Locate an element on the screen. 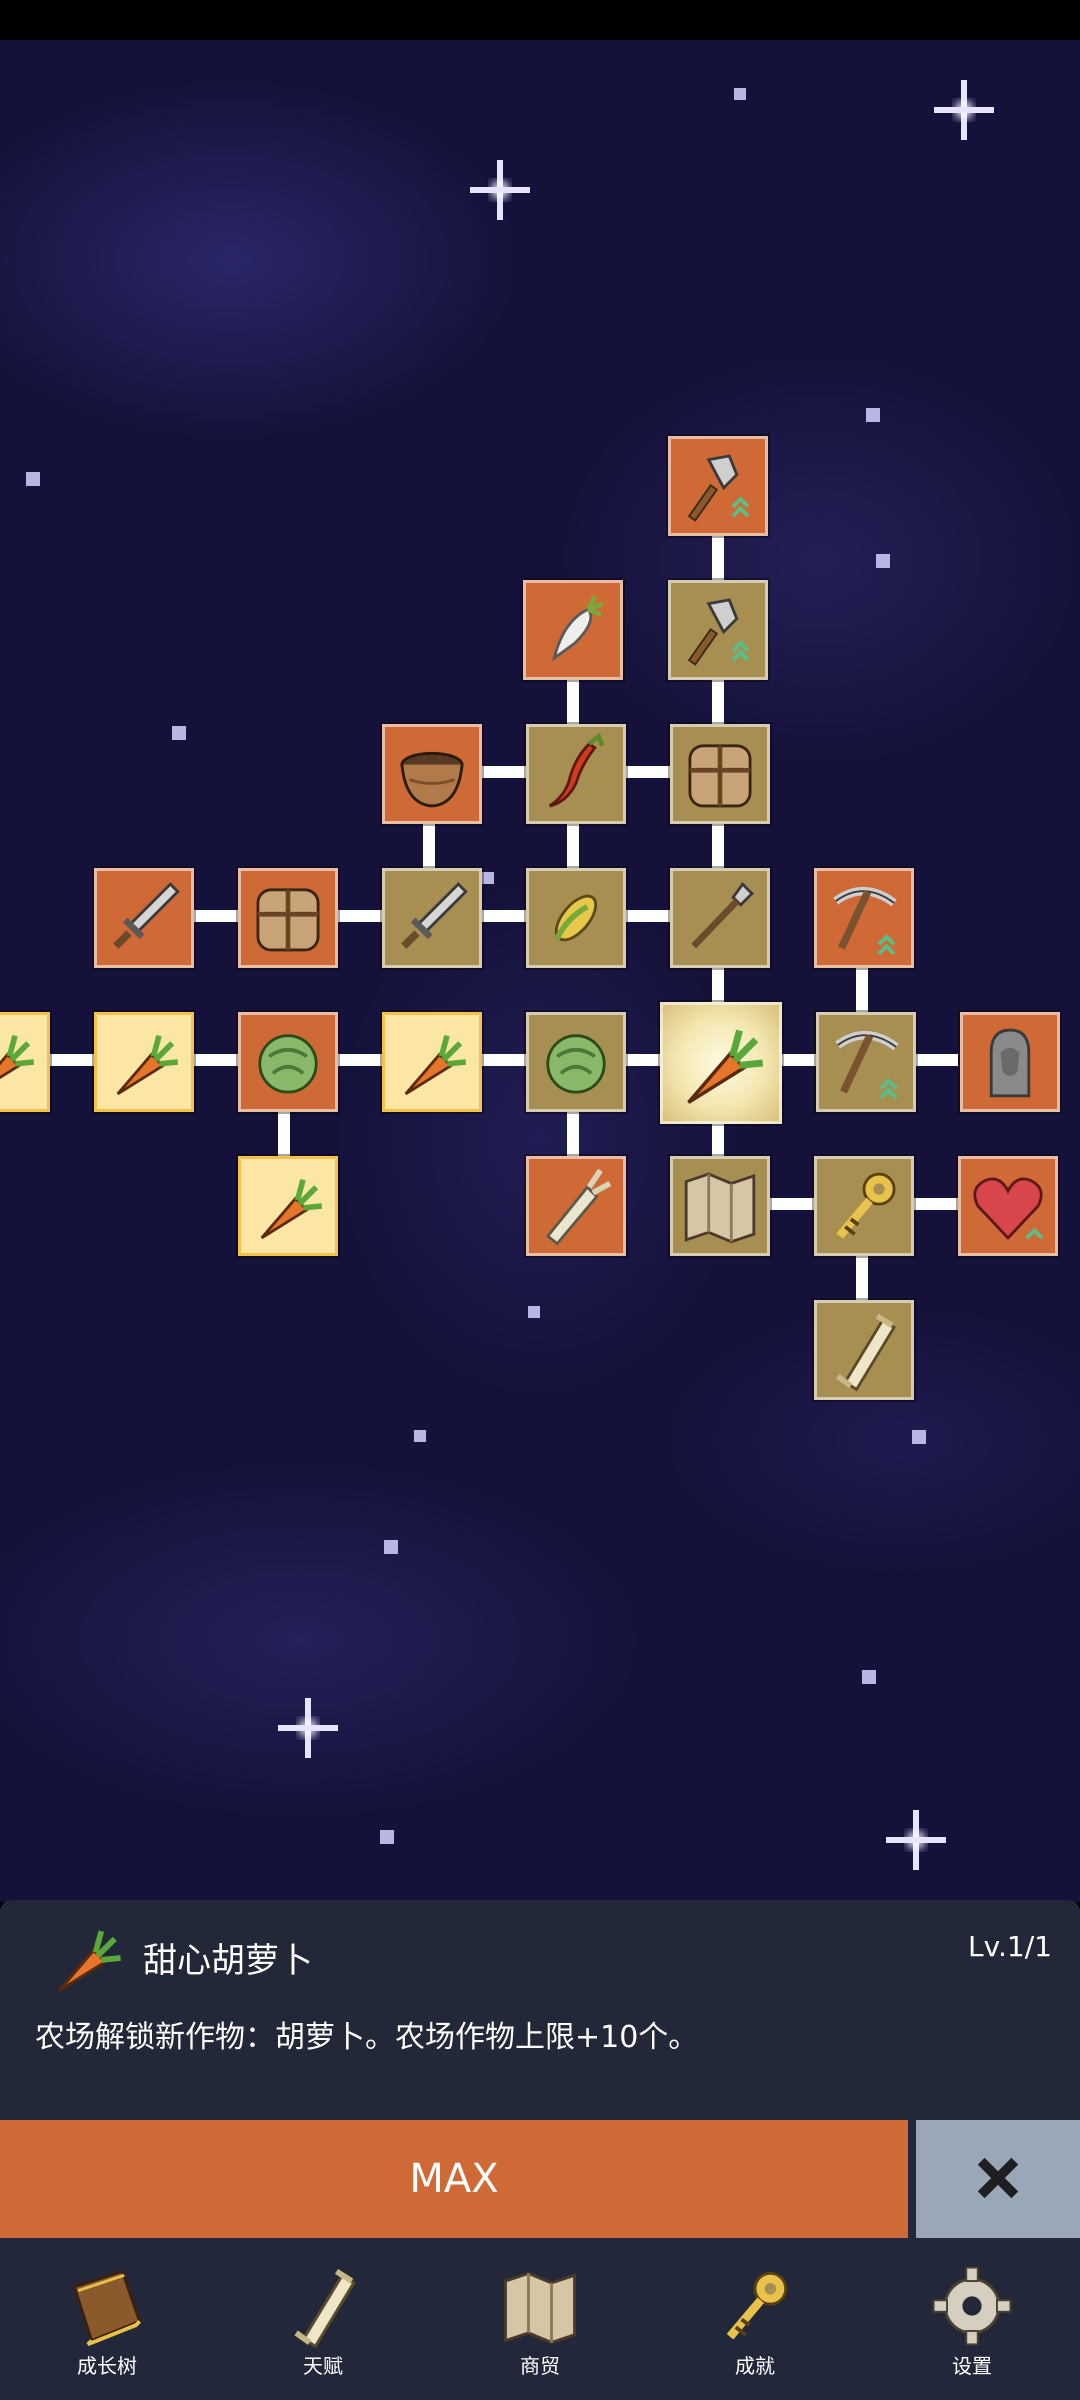 The height and width of the screenshot is (2400, 1080). nav-label: 成就 is located at coordinates (755, 2366).